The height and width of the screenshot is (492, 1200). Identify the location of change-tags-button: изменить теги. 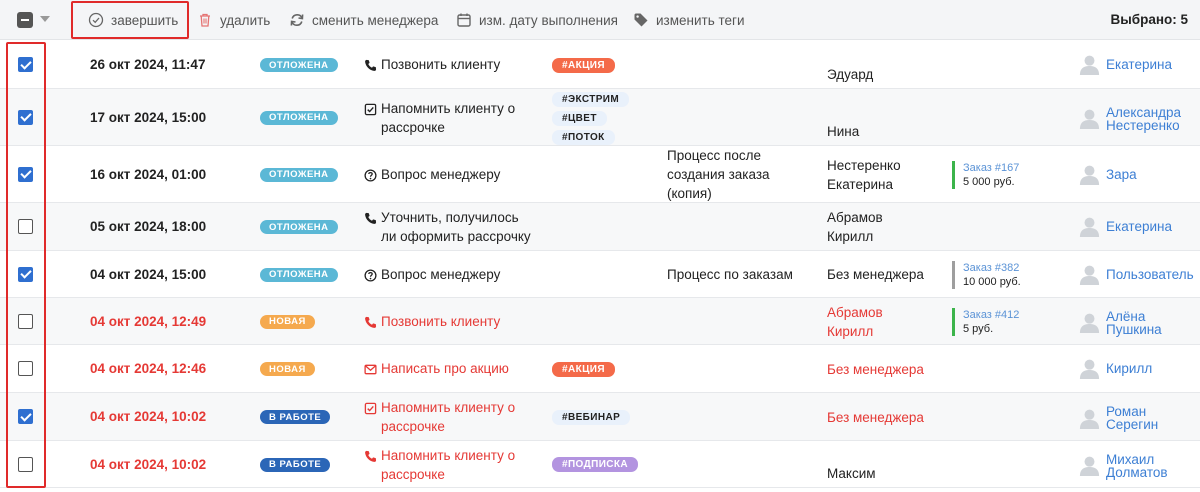
(689, 20).